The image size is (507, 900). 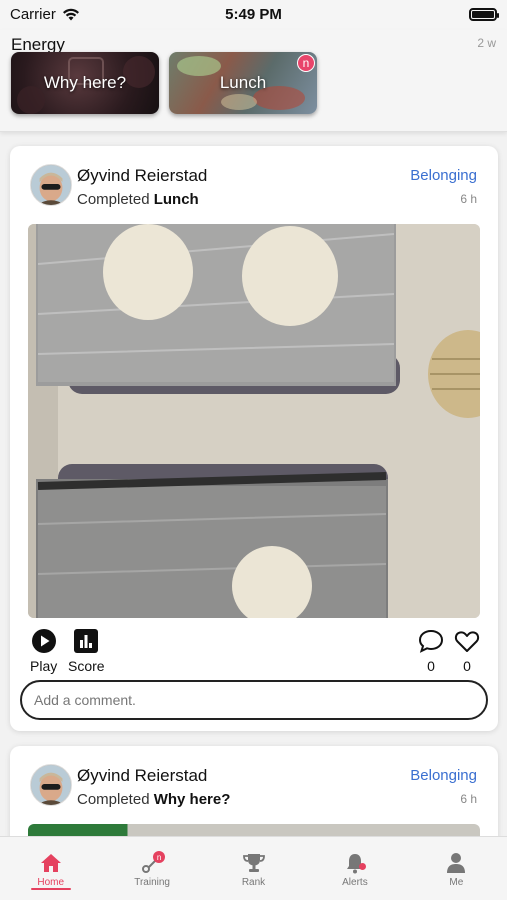 I want to click on post-subtitle: Completed Lunch, so click(x=138, y=199).